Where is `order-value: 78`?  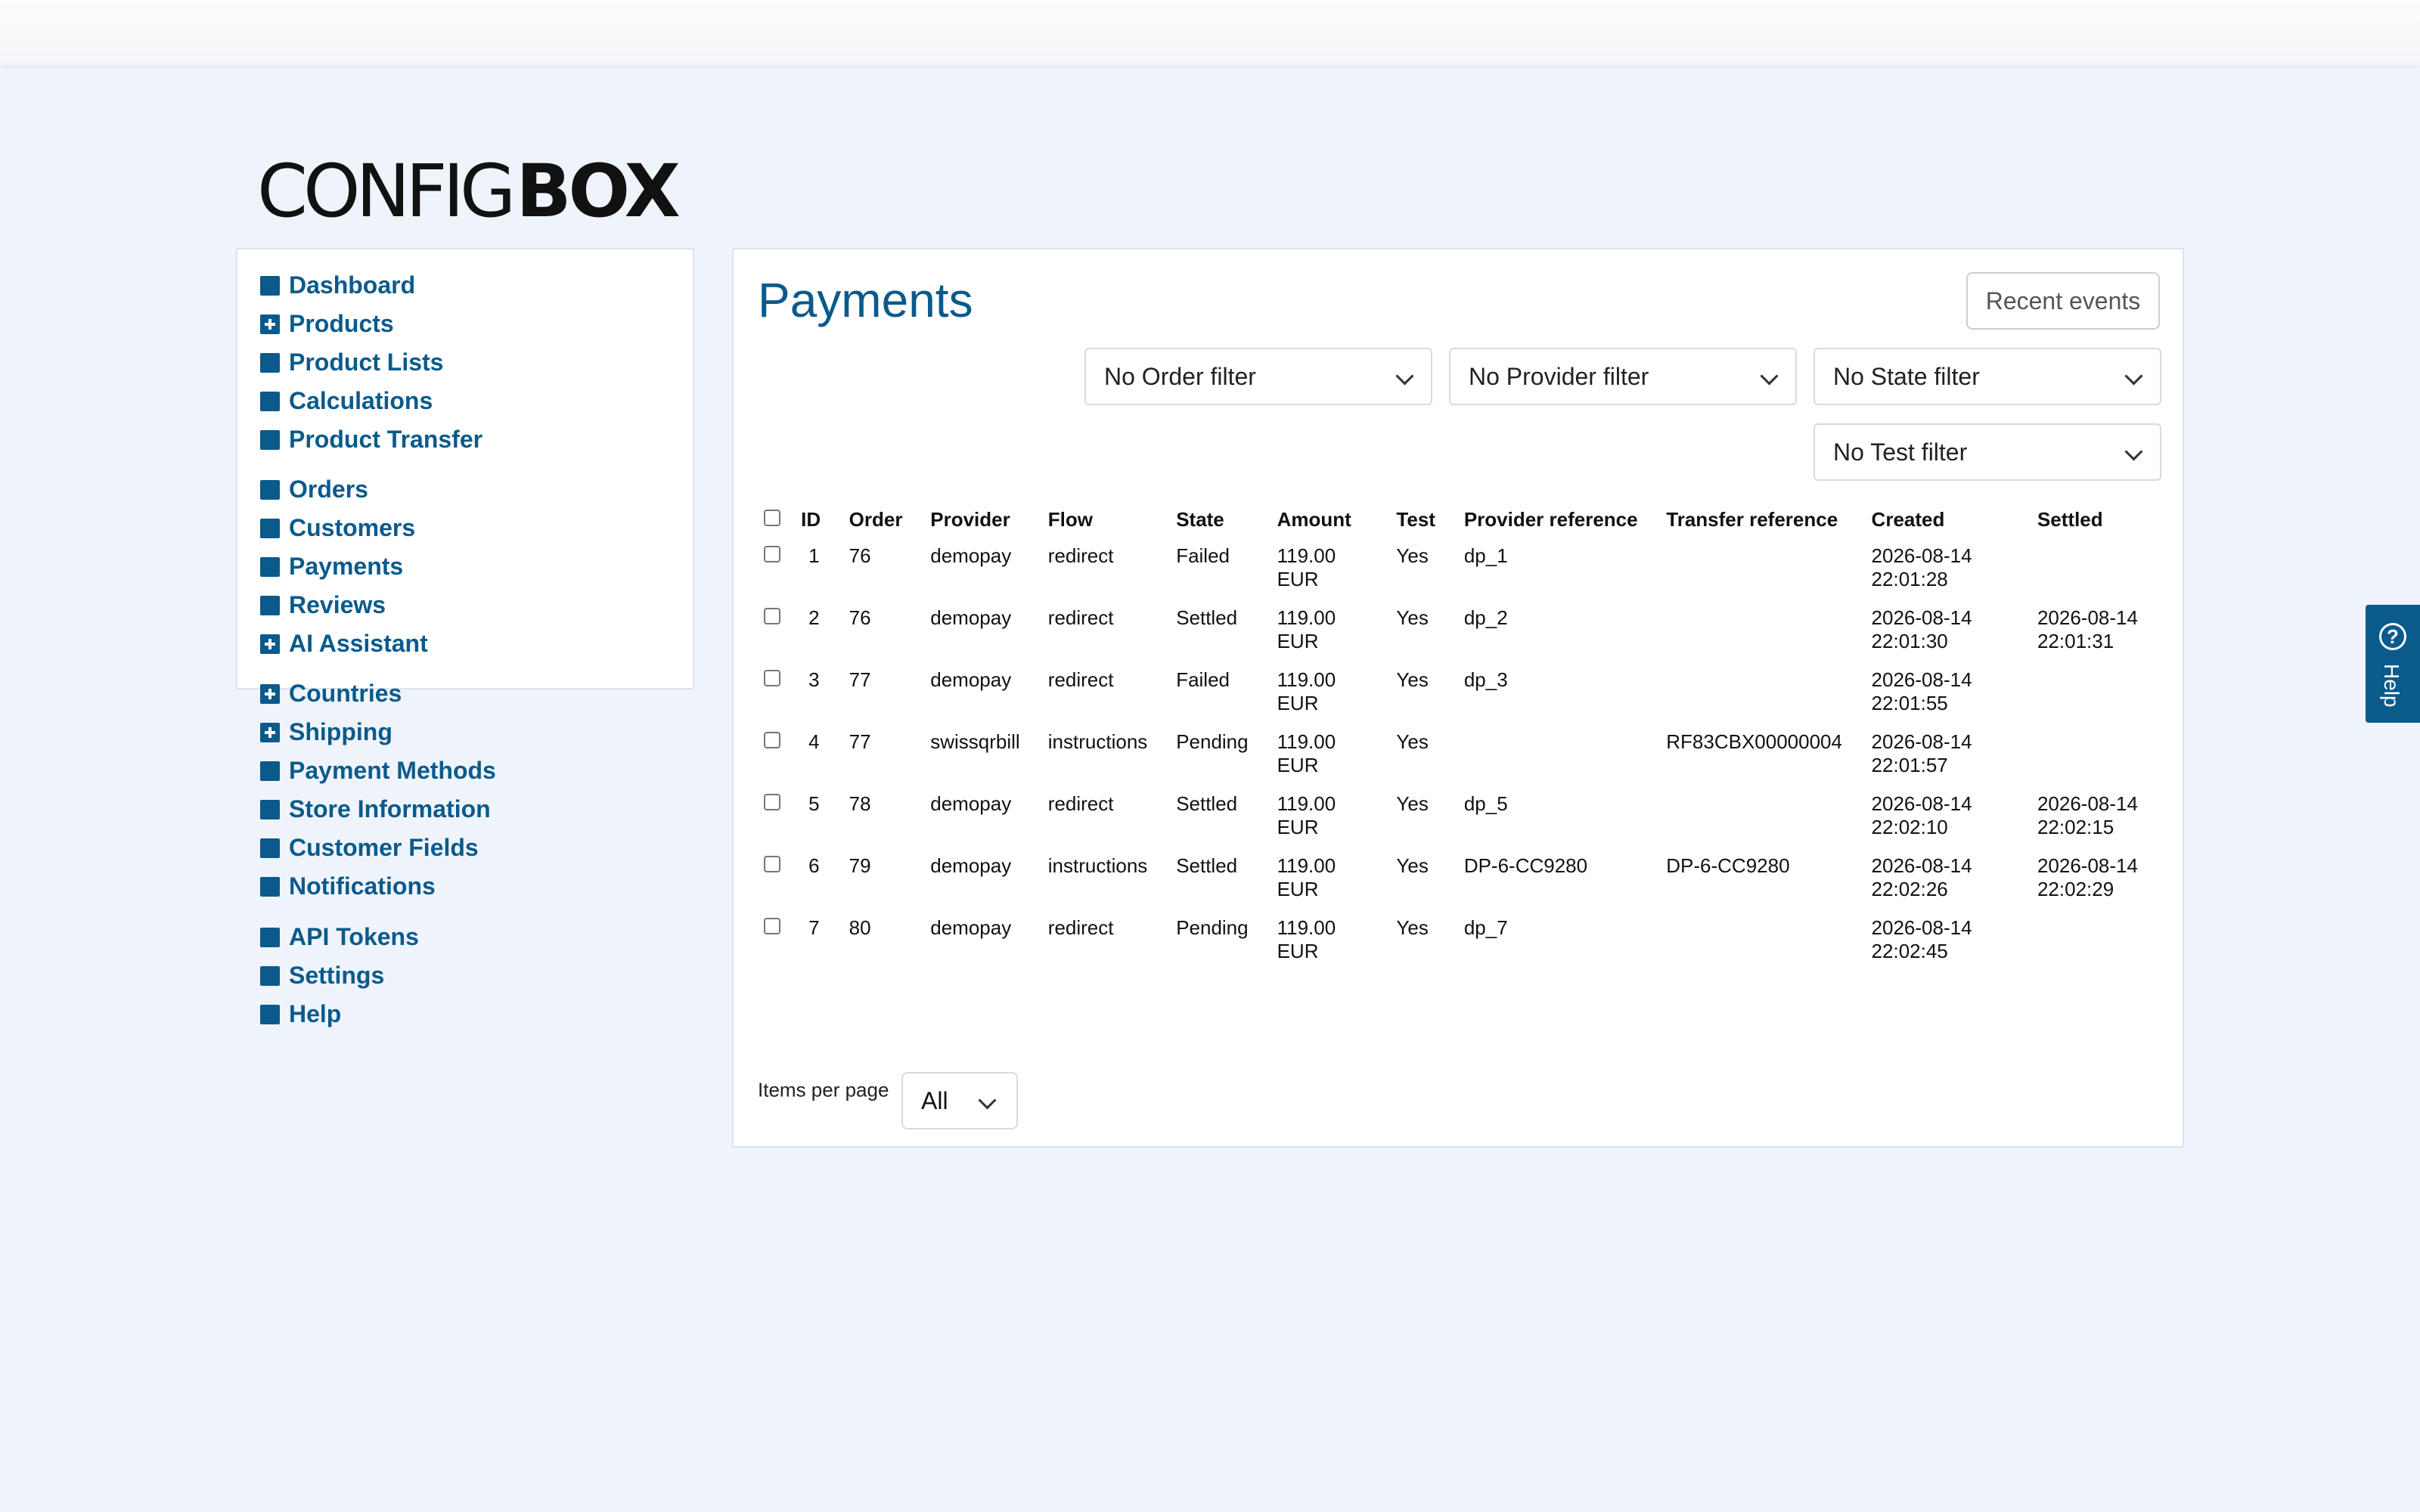 order-value: 78 is located at coordinates (860, 803).